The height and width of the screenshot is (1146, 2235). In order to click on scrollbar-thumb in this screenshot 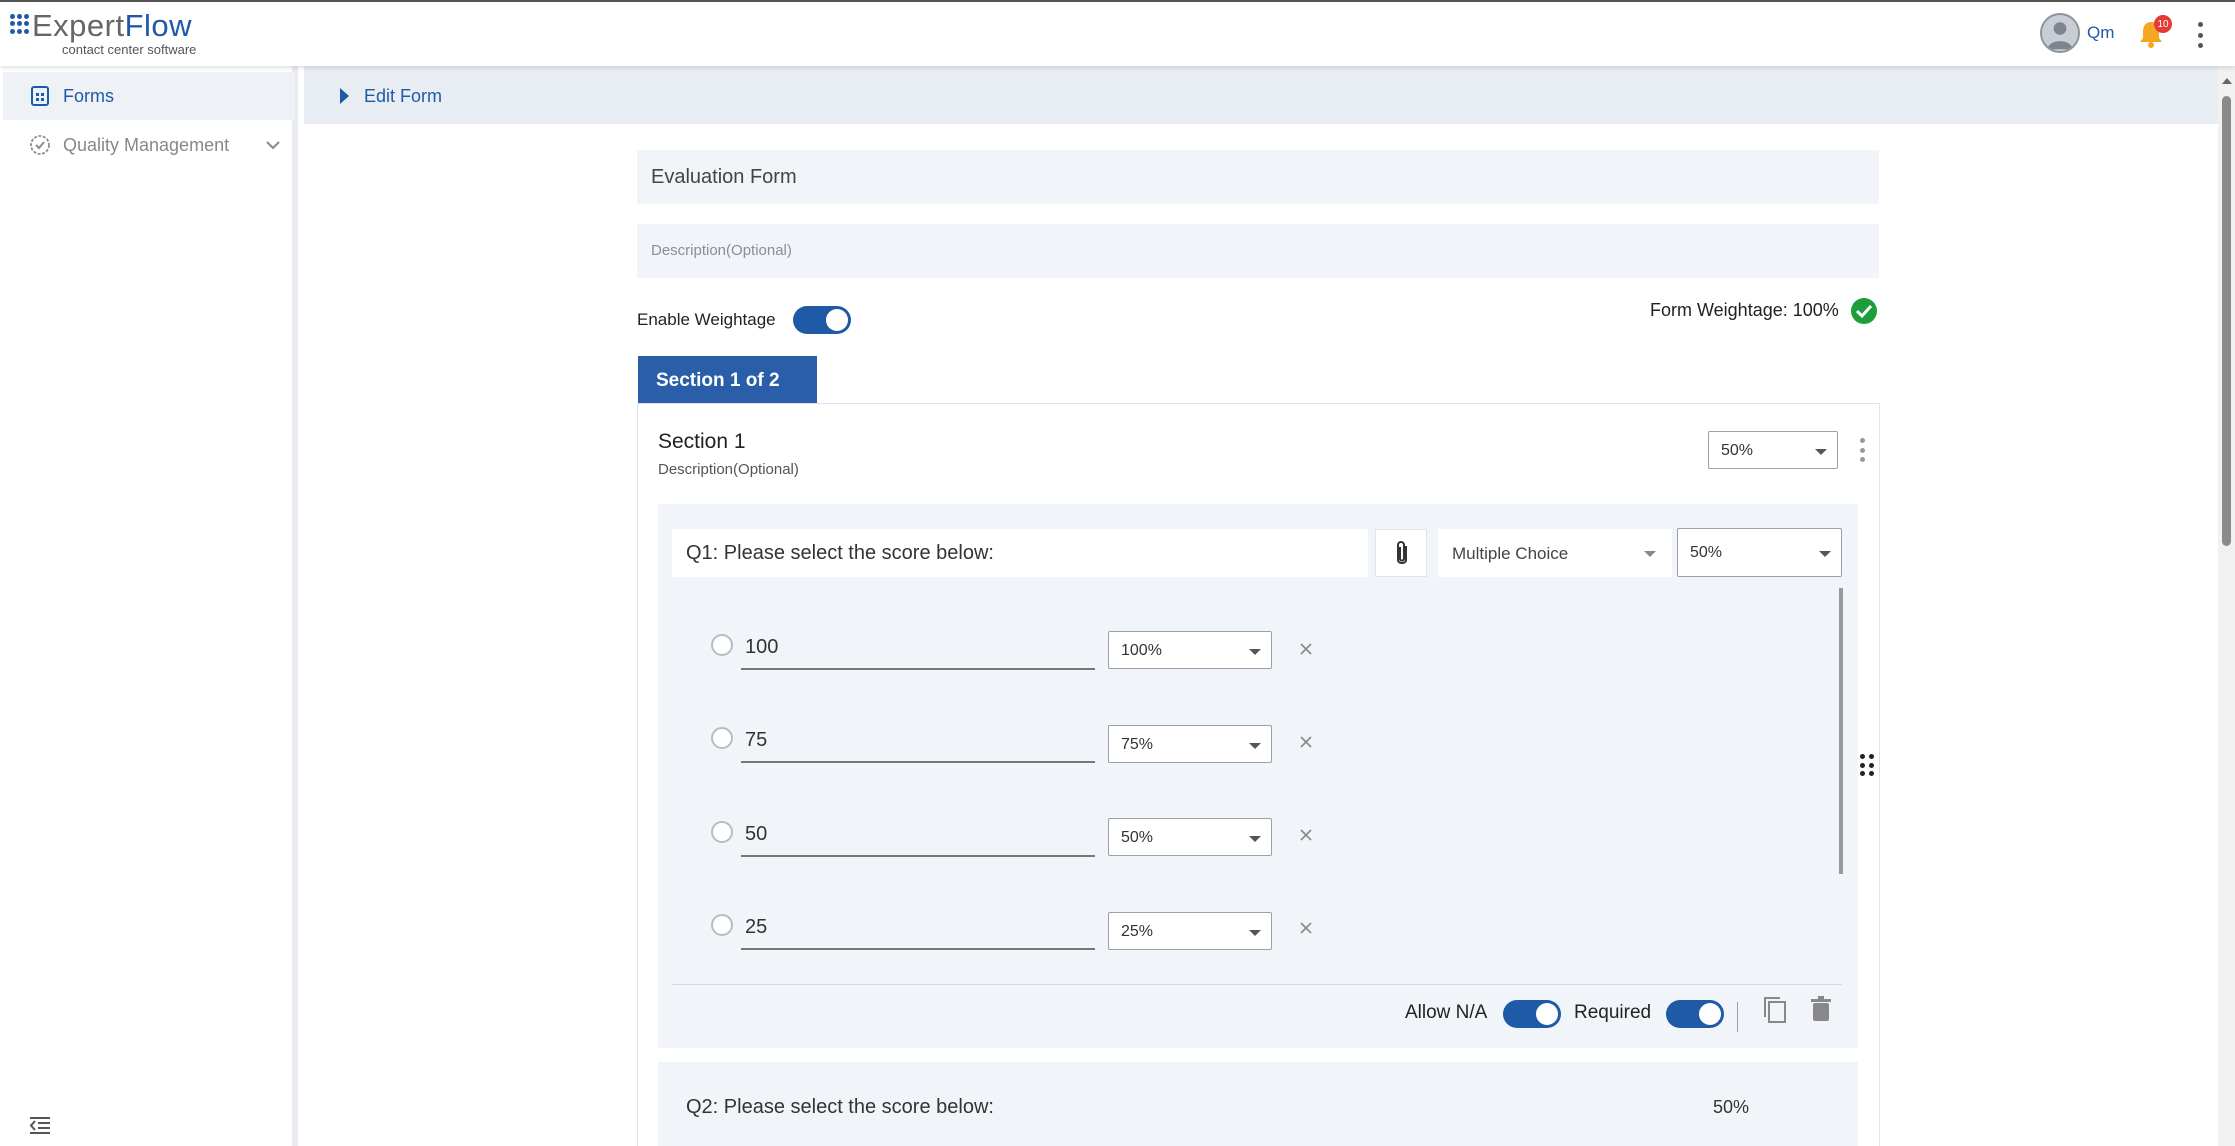, I will do `click(2226, 321)`.